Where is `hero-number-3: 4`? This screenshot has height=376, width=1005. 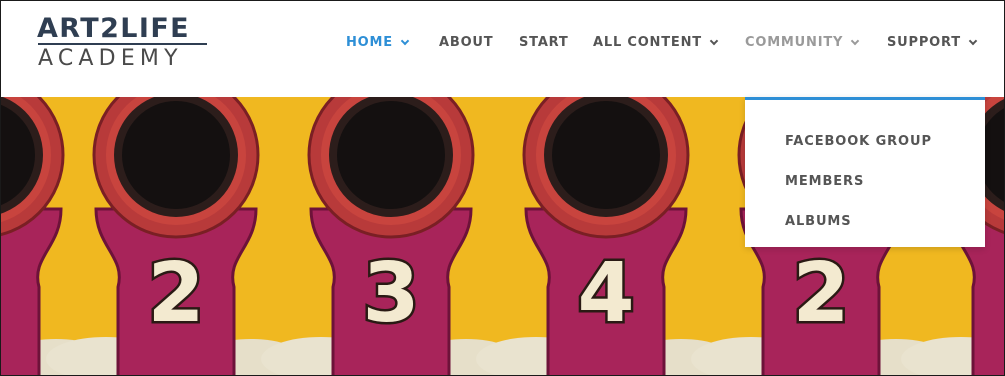 hero-number-3: 4 is located at coordinates (605, 293).